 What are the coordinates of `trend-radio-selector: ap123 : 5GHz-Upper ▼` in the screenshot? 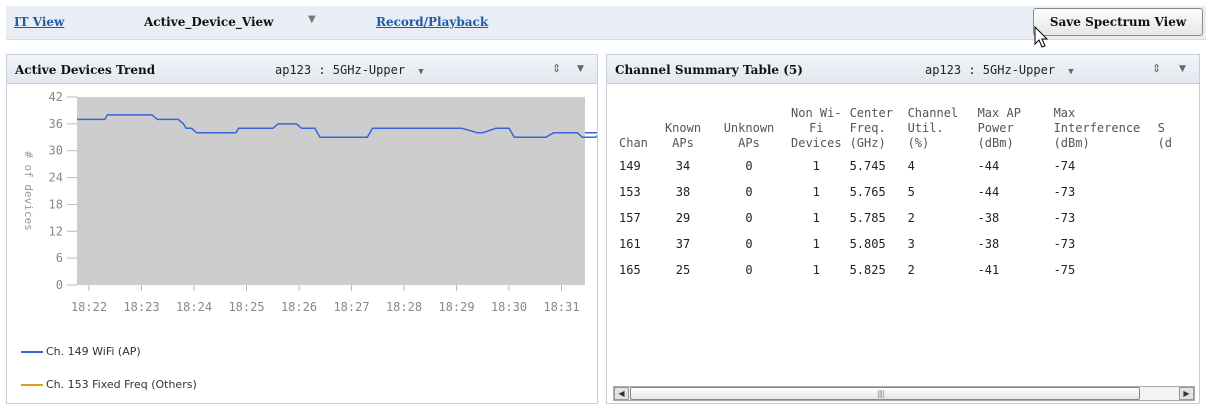 It's located at (349, 70).